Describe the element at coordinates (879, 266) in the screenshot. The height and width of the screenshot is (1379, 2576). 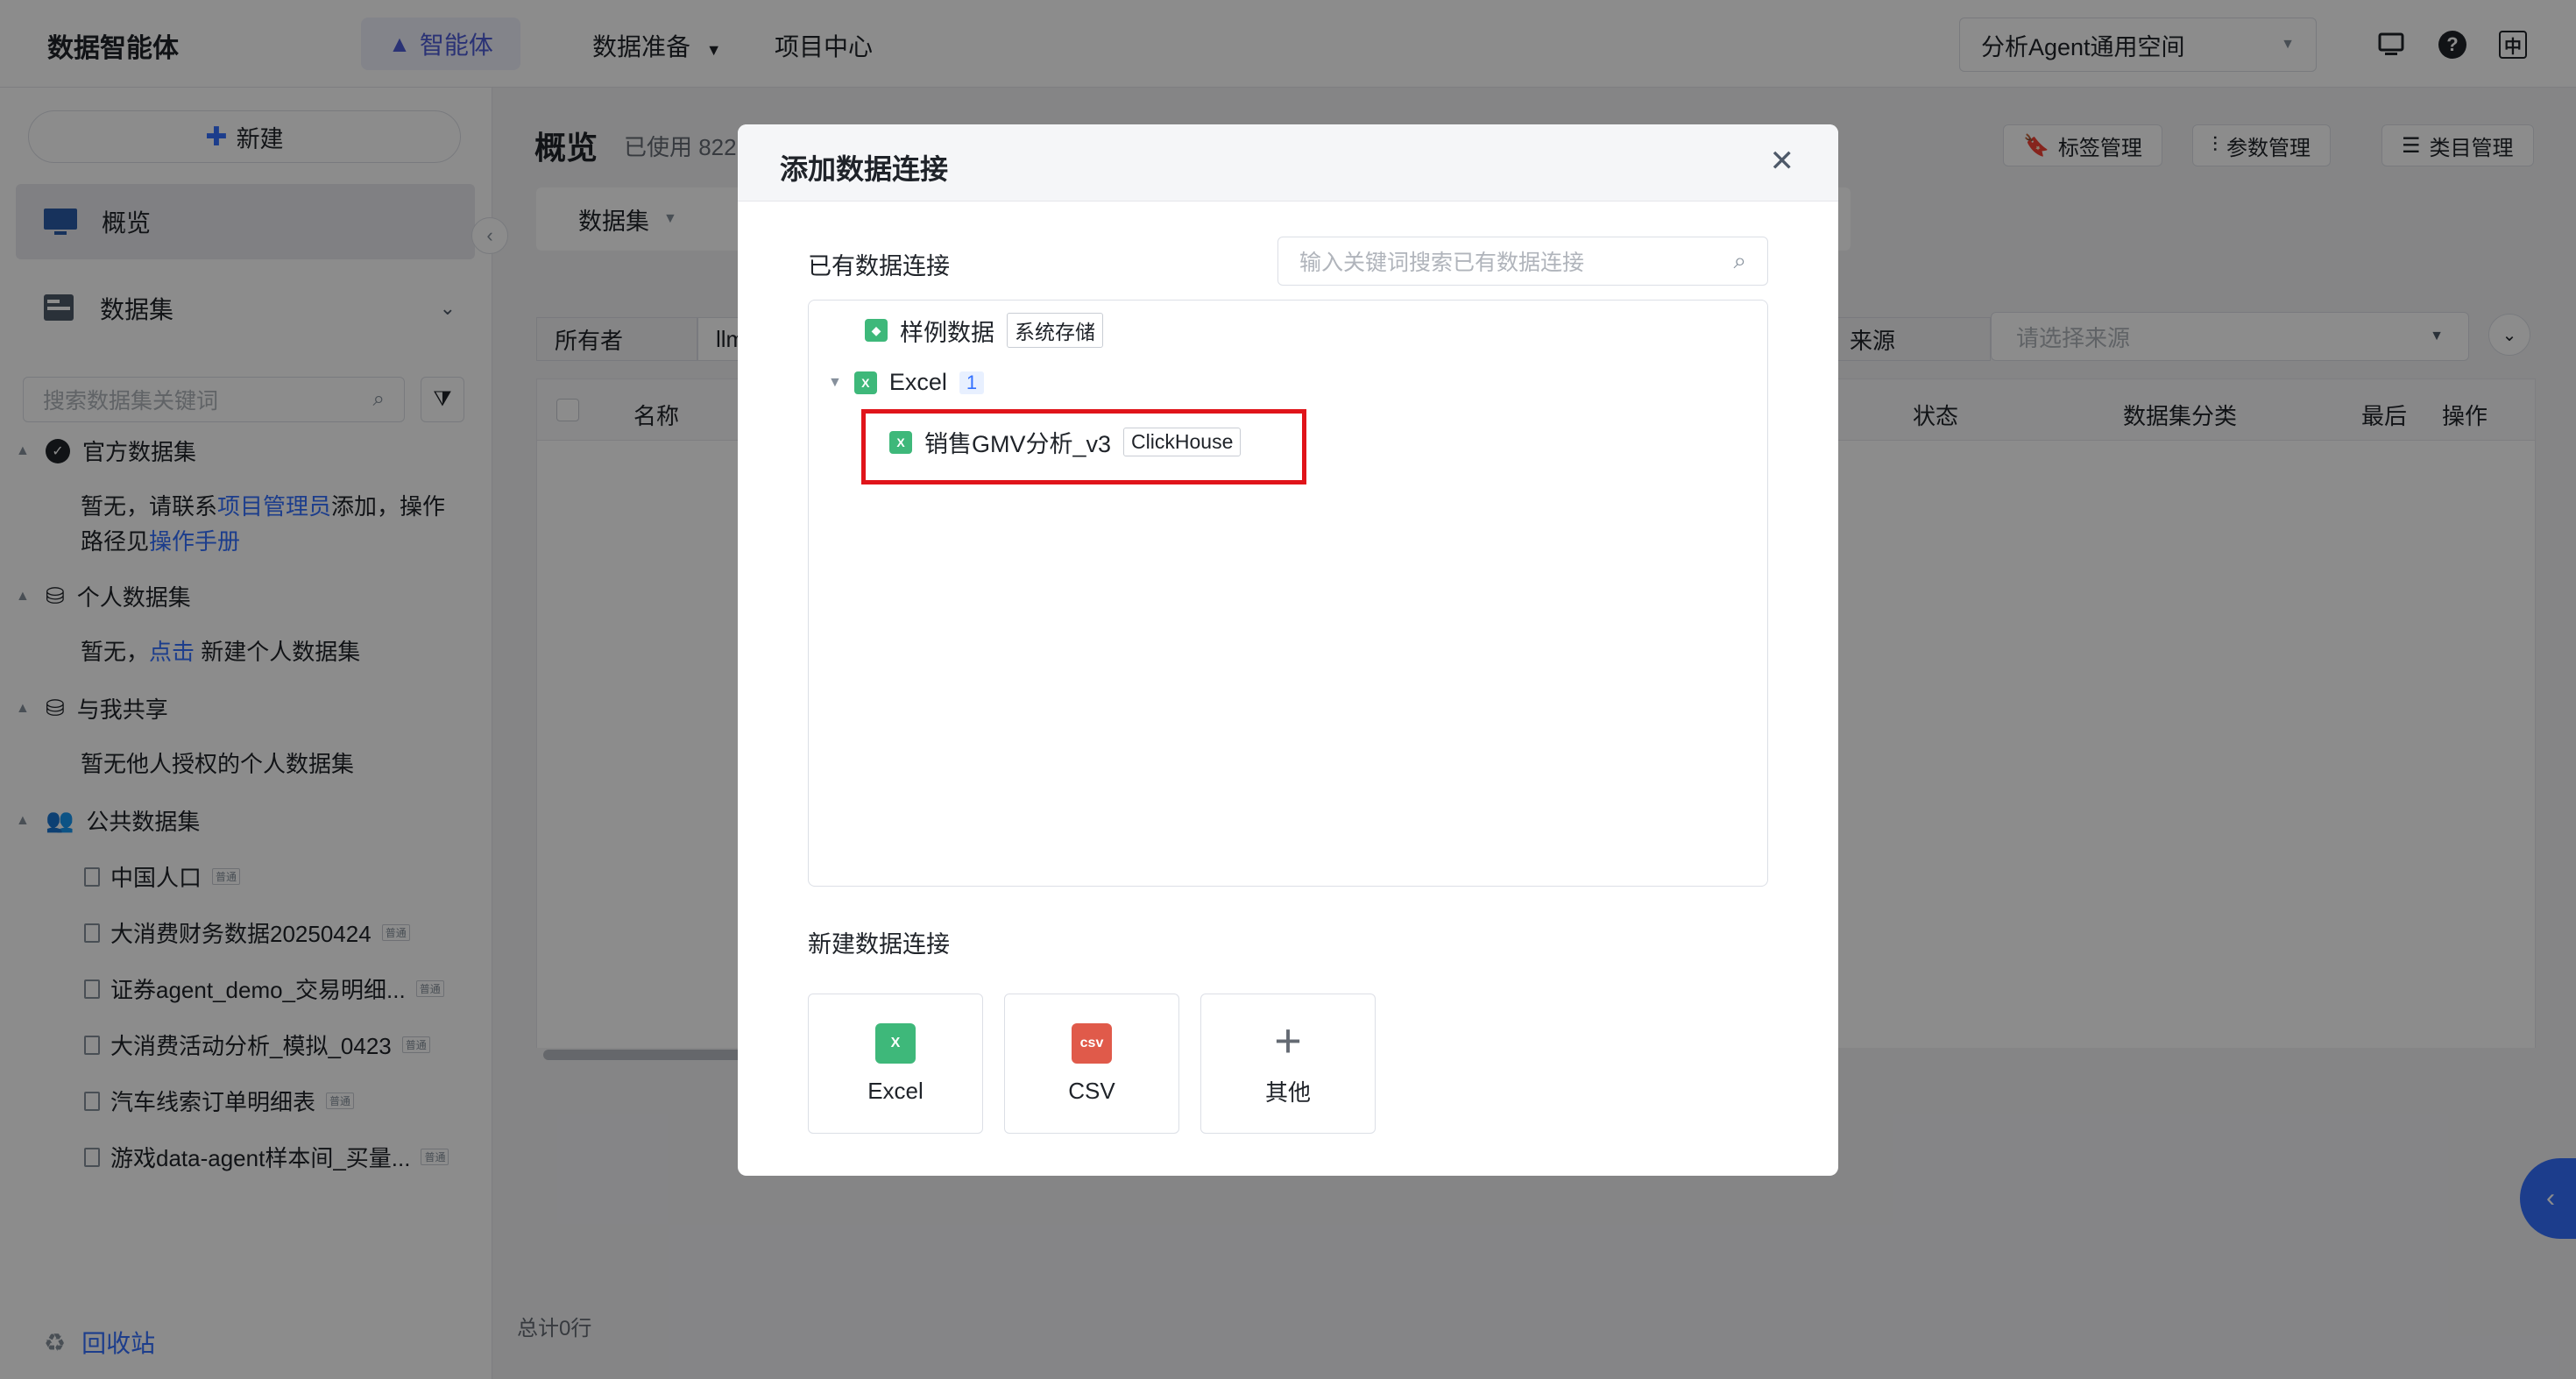
I see `existing-connections-label: 已有数据连接` at that location.